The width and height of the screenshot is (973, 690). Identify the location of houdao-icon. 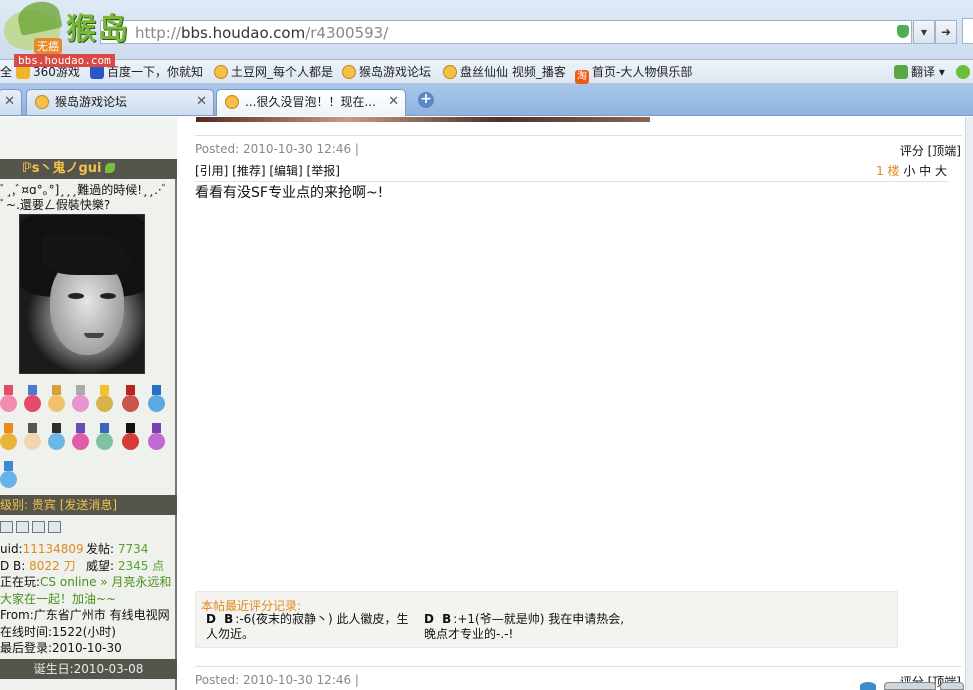
(349, 72).